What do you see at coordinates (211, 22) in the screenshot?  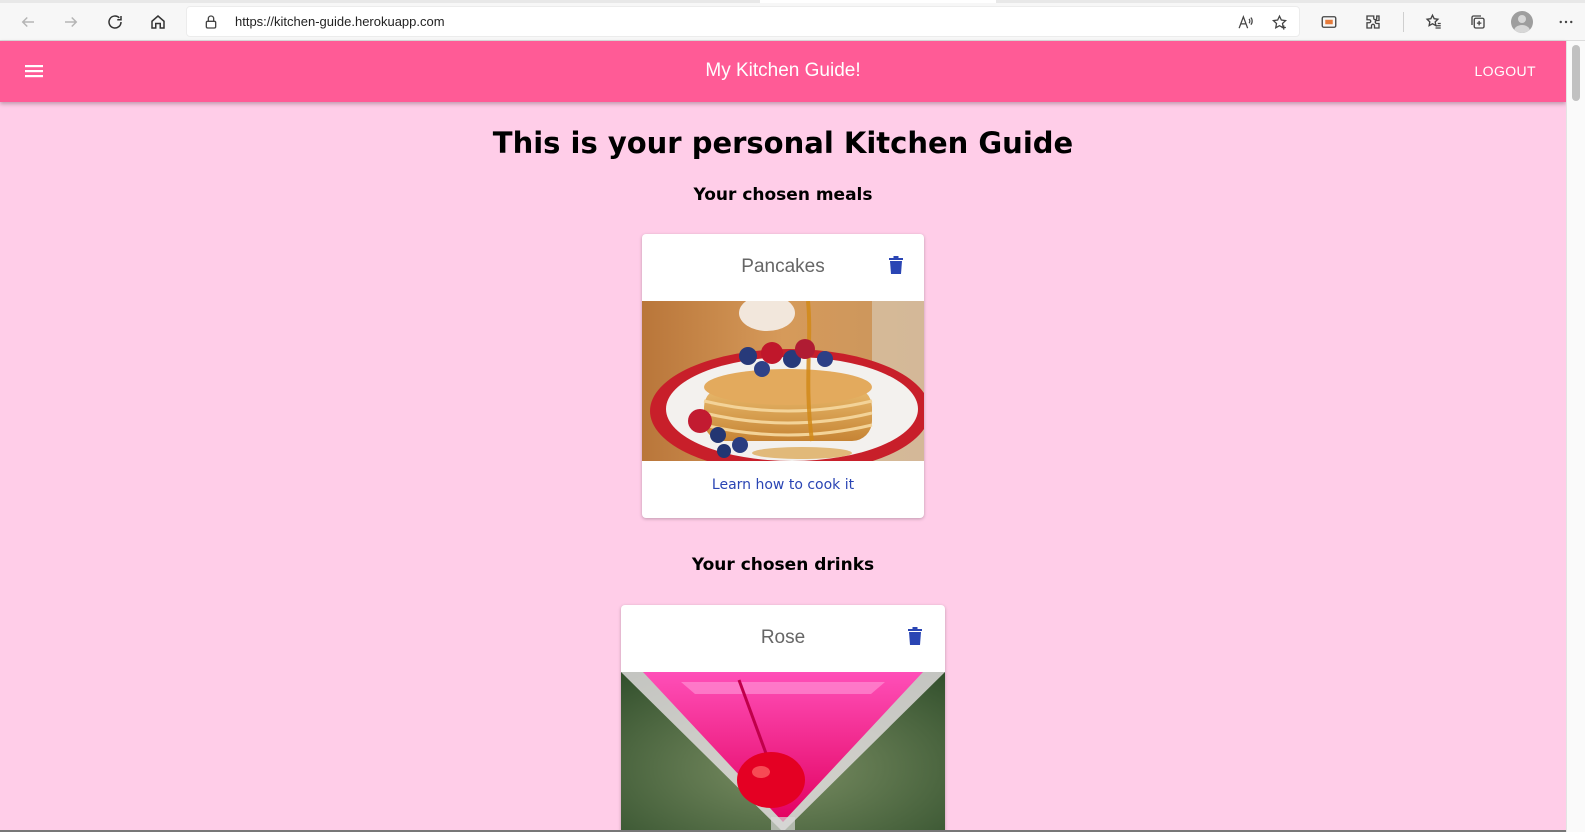 I see `lock-icon` at bounding box center [211, 22].